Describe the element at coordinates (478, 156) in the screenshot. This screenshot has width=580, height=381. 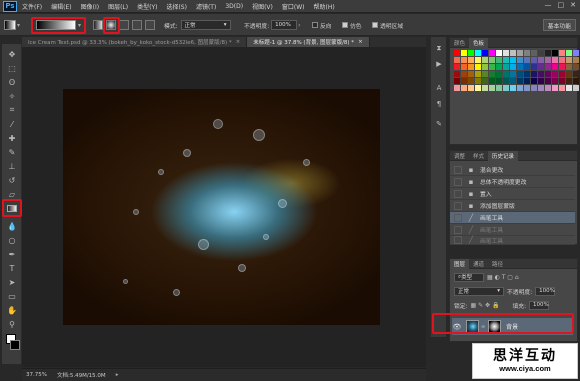
I see `tab-styles: 样式` at that location.